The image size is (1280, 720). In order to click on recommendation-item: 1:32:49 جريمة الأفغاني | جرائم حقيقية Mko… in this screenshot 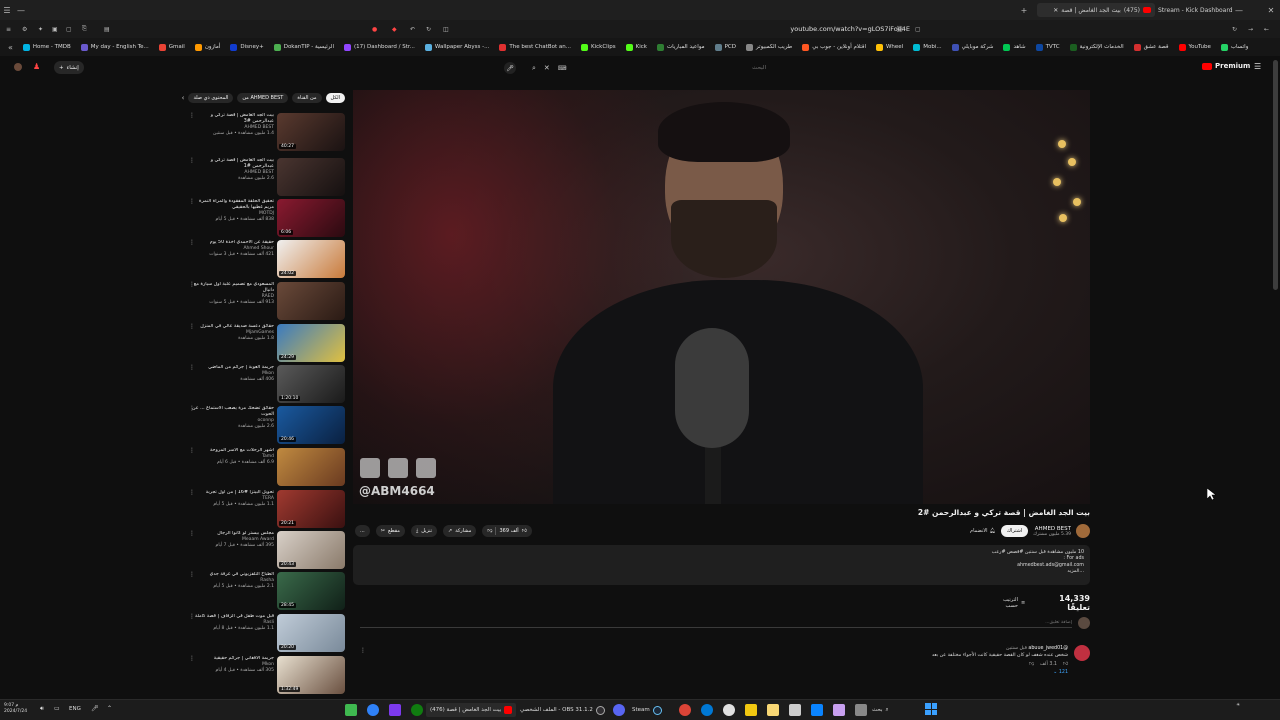, I will do `click(265, 675)`.